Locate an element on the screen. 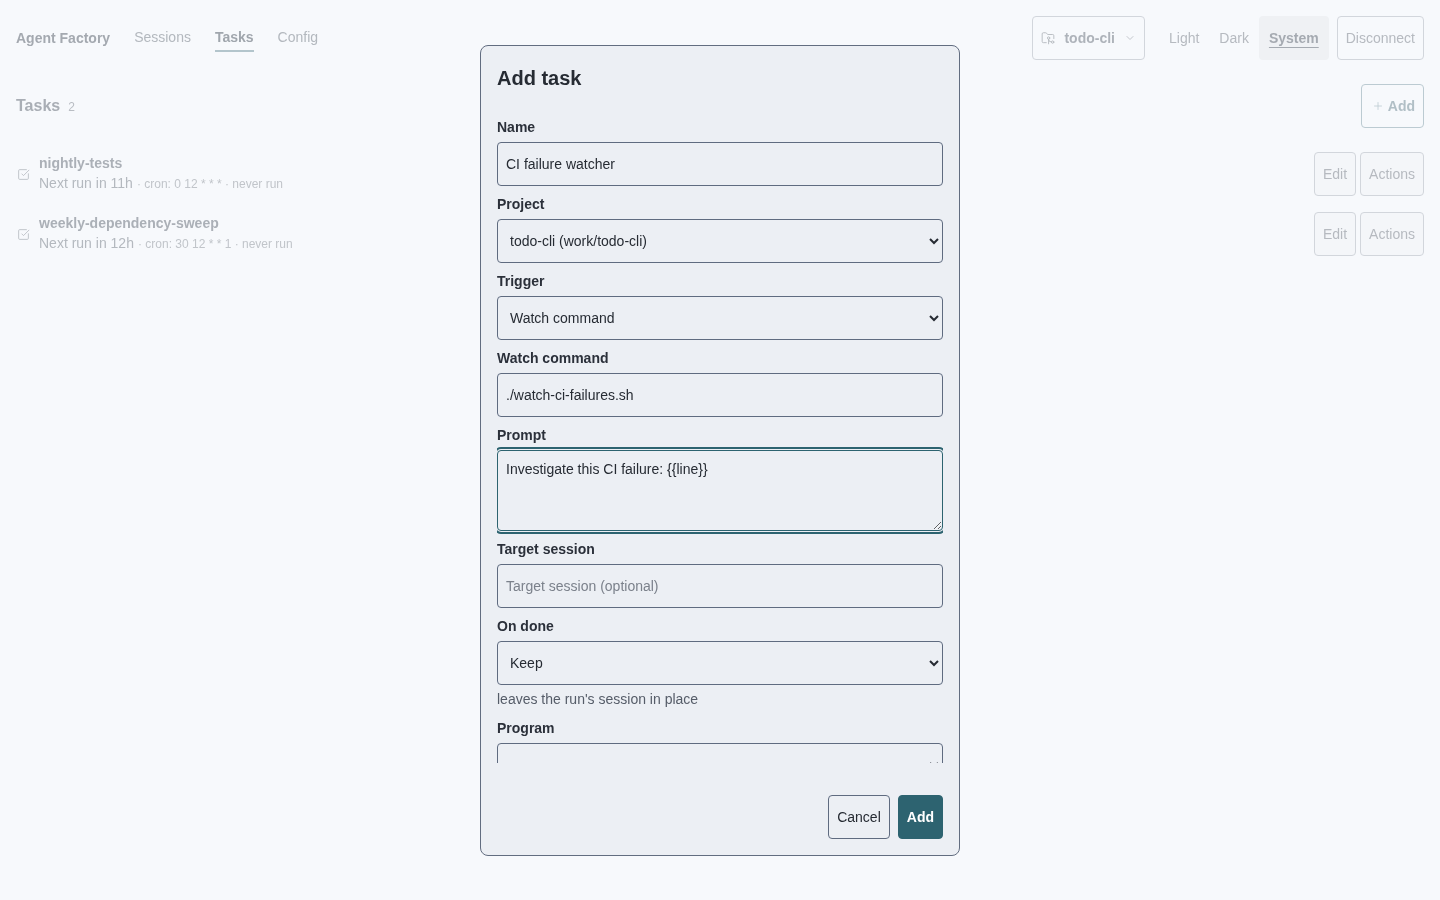 Image resolution: width=1440 pixels, height=900 pixels. textarea-field: Investigate this CI failure: {{line}} is located at coordinates (720, 490).